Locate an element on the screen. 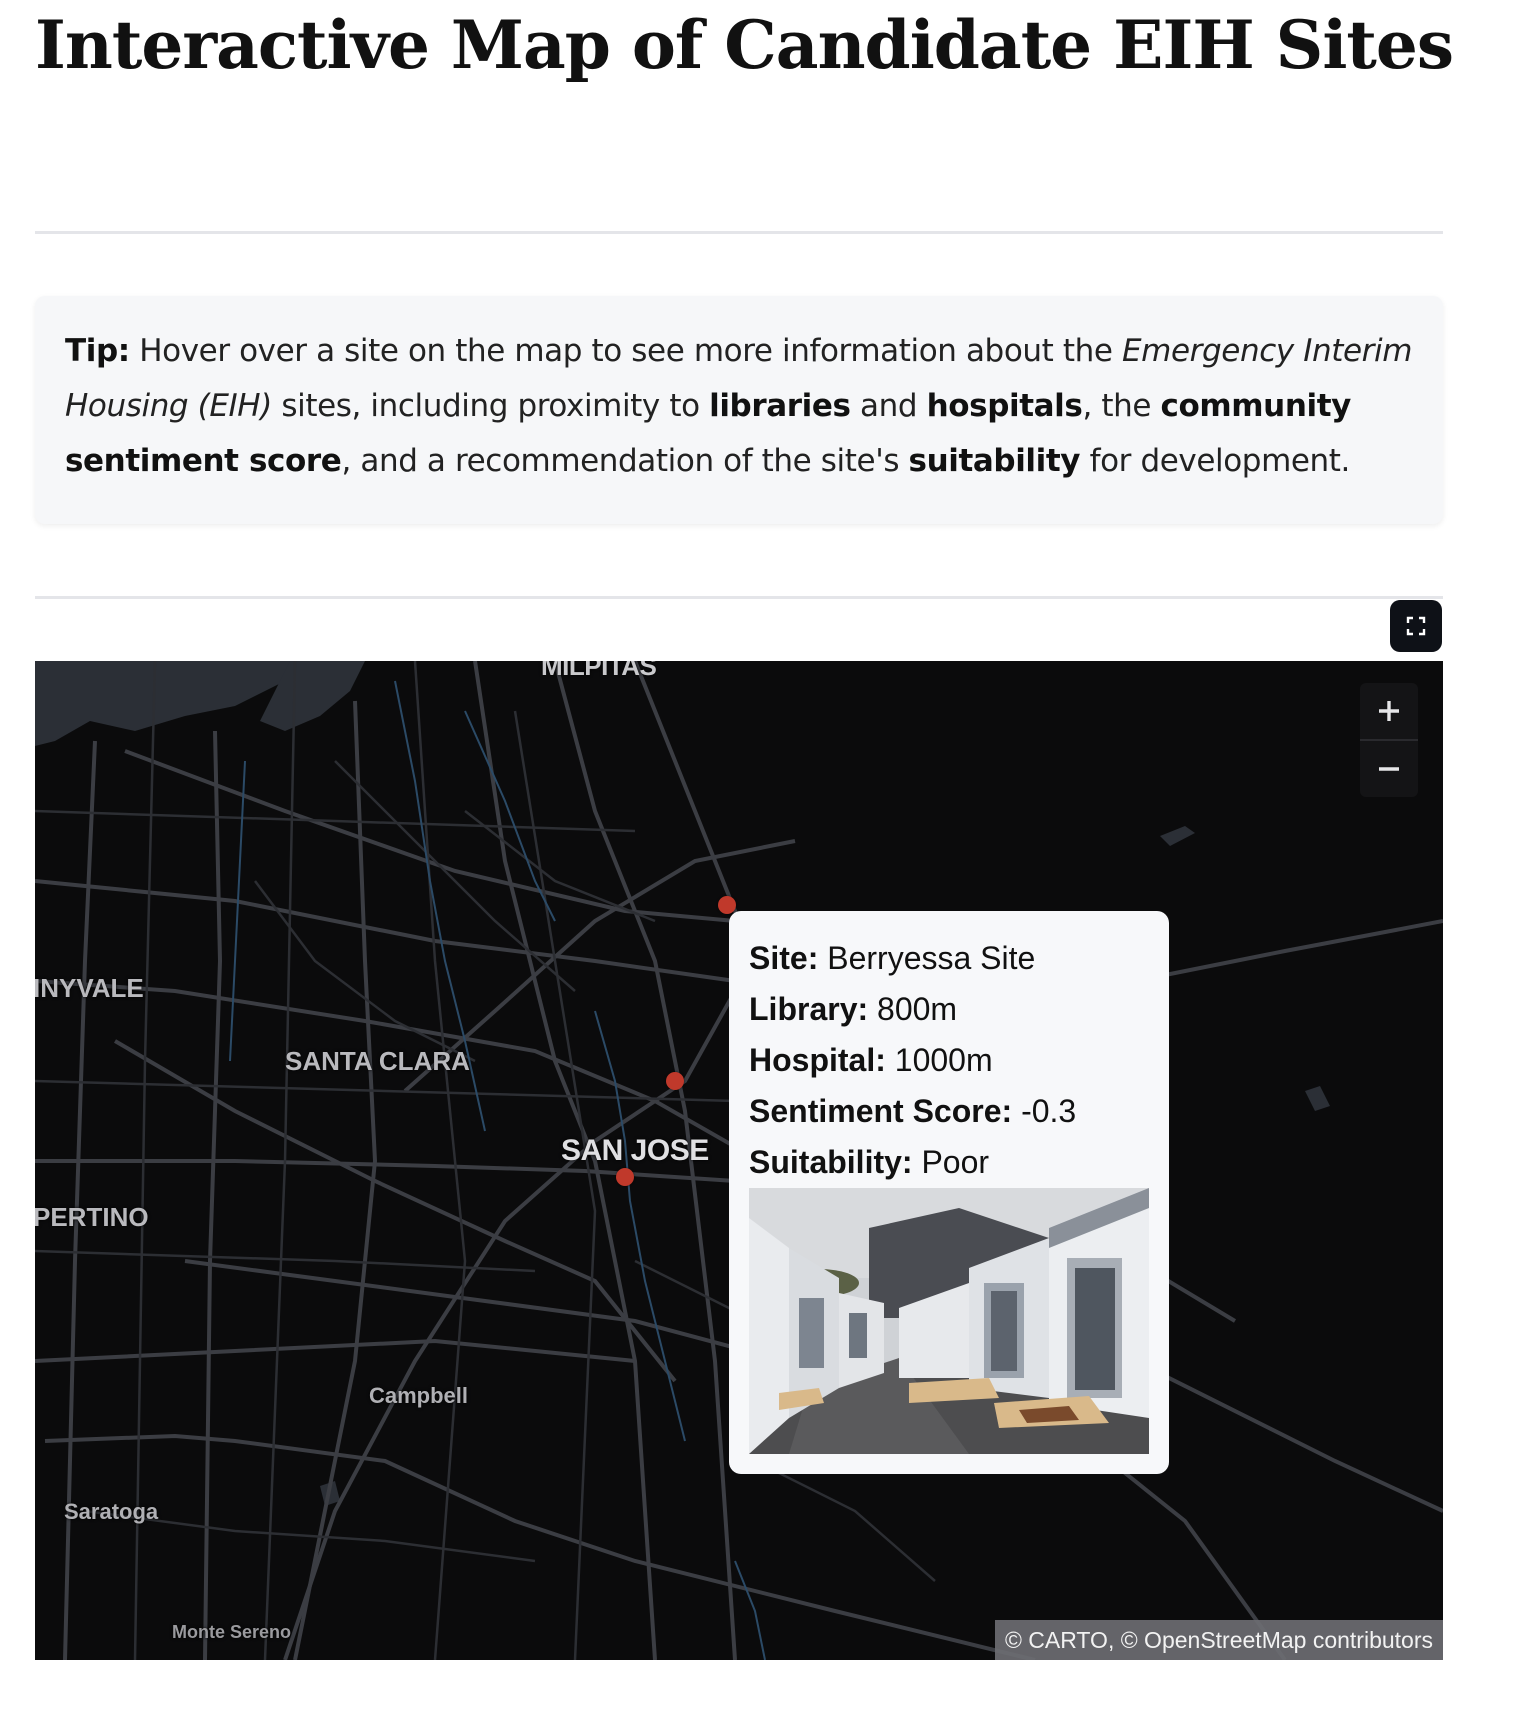 The image size is (1517, 1731). map-label-santa-clara: SANTA CLARA is located at coordinates (377, 1061).